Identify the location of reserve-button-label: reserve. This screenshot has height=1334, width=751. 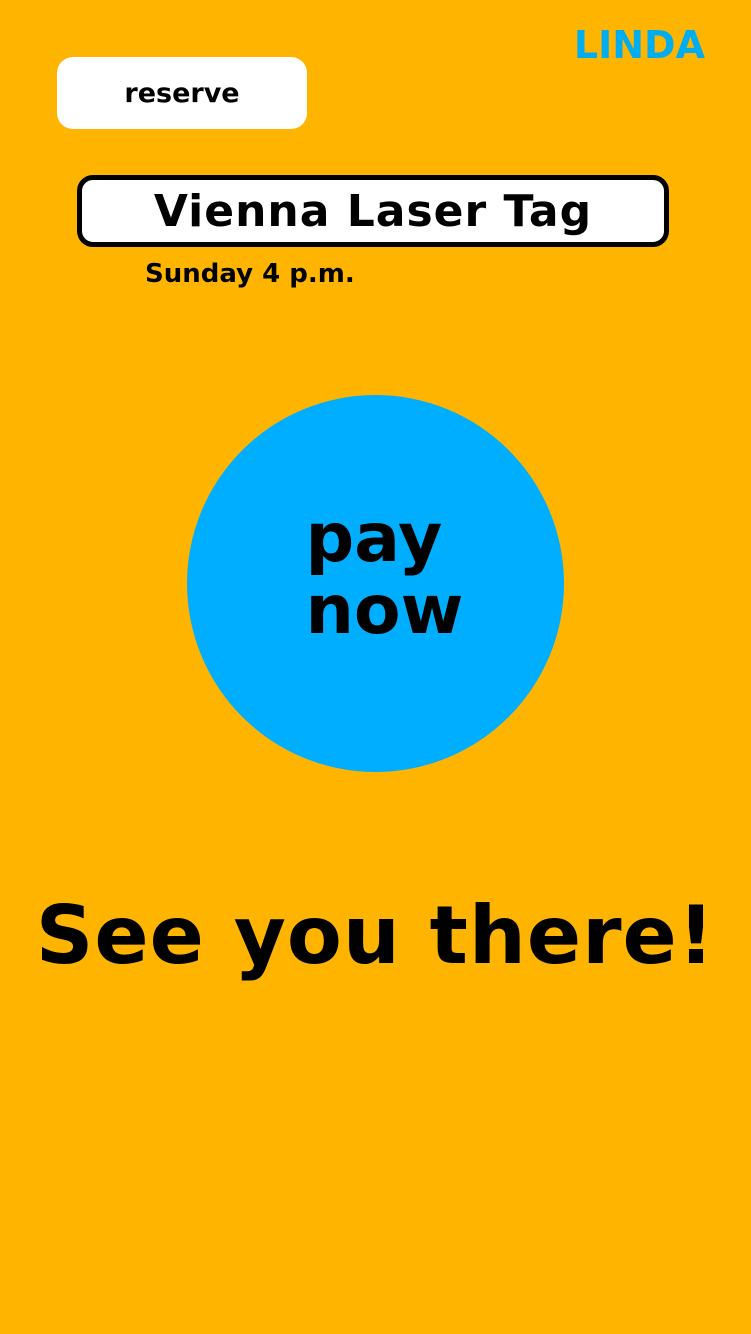
(182, 93).